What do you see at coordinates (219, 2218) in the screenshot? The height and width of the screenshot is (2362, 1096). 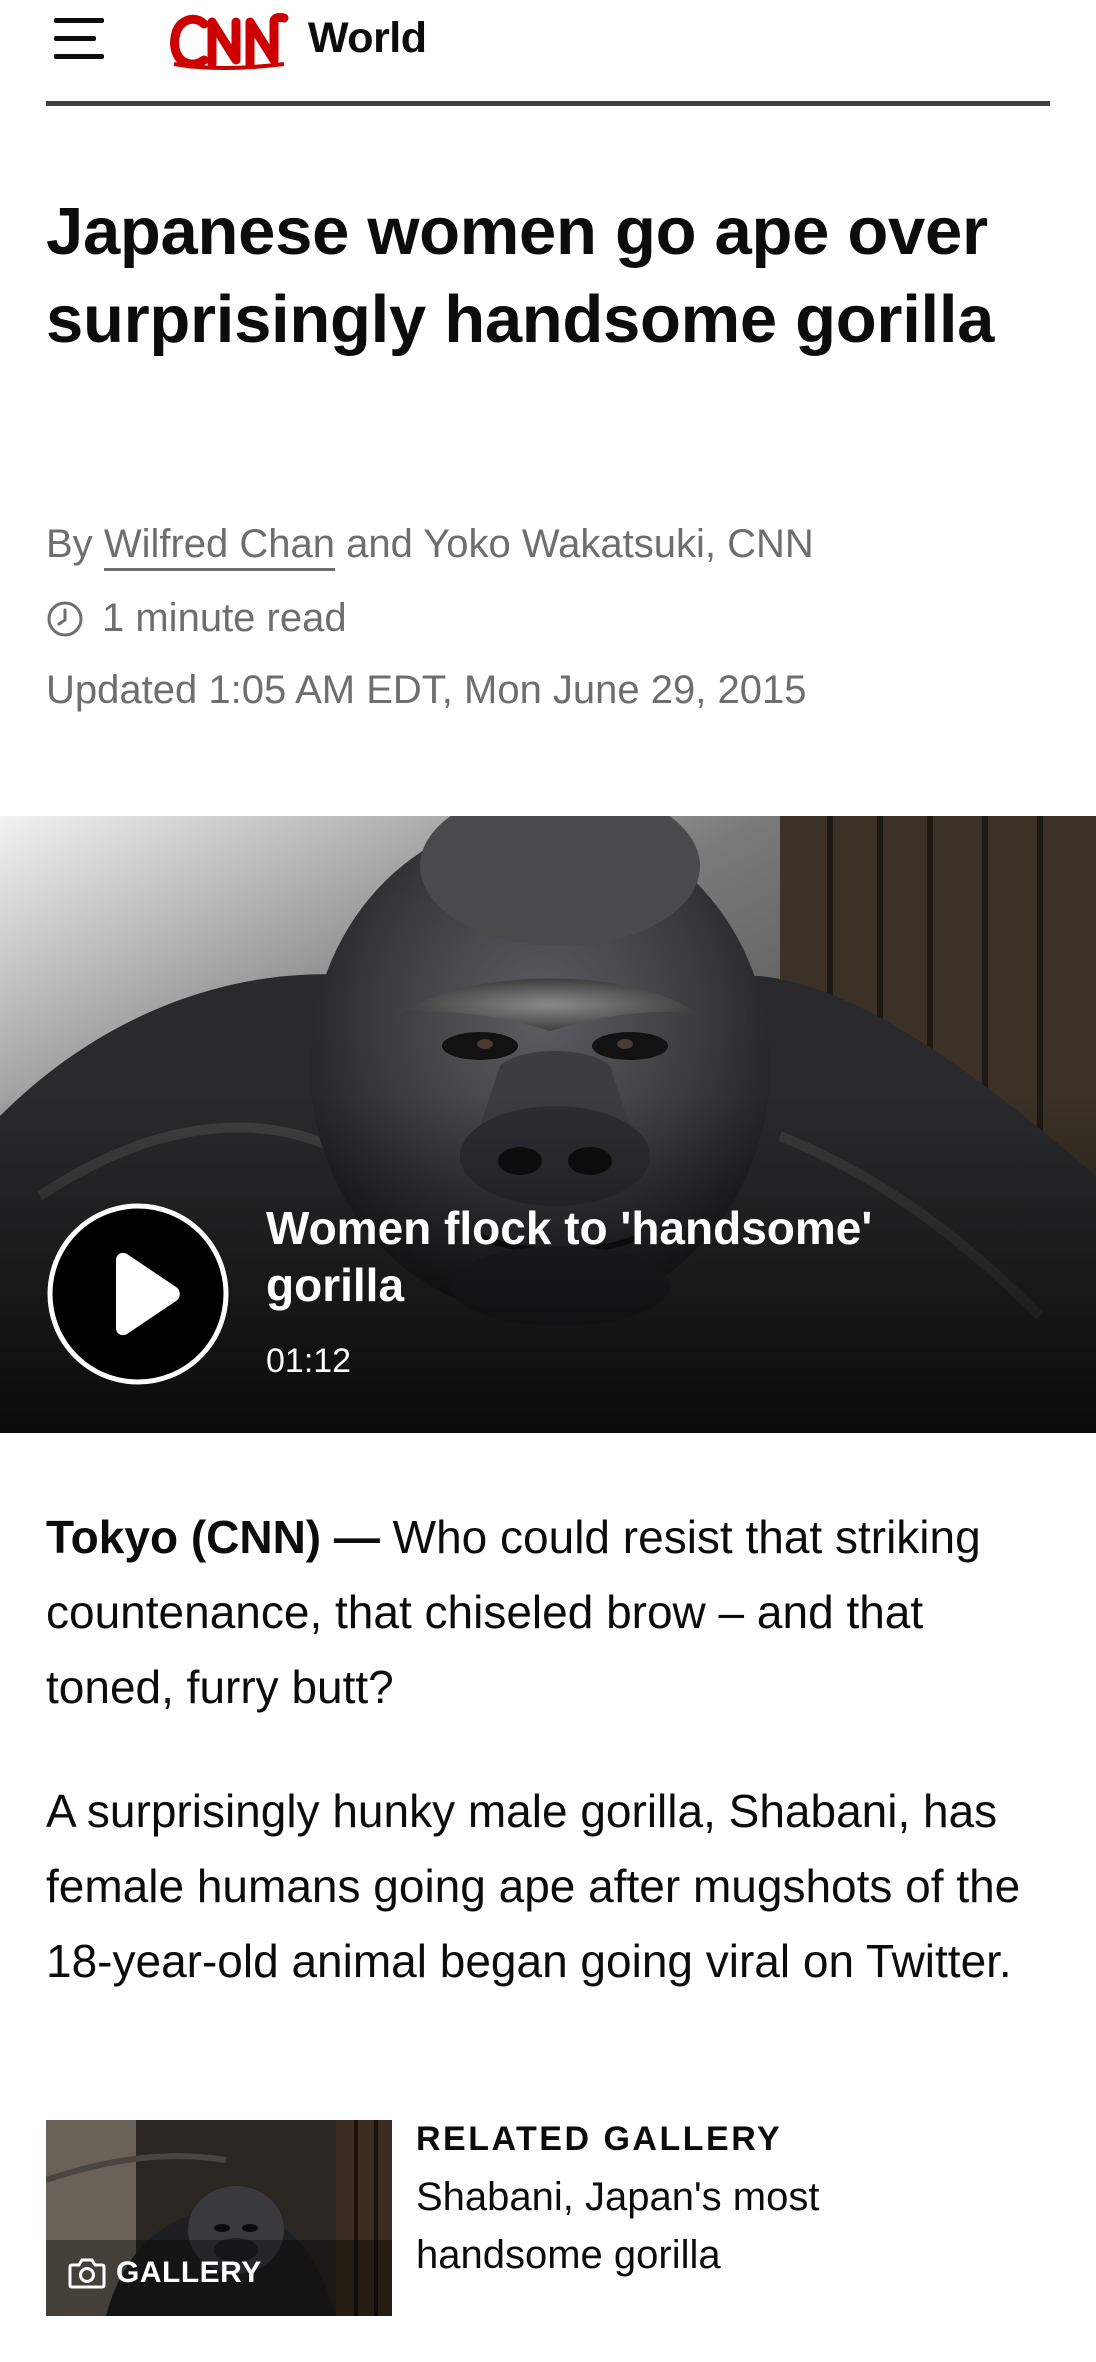 I see `related-gallery-thumbnail: GALLERY` at bounding box center [219, 2218].